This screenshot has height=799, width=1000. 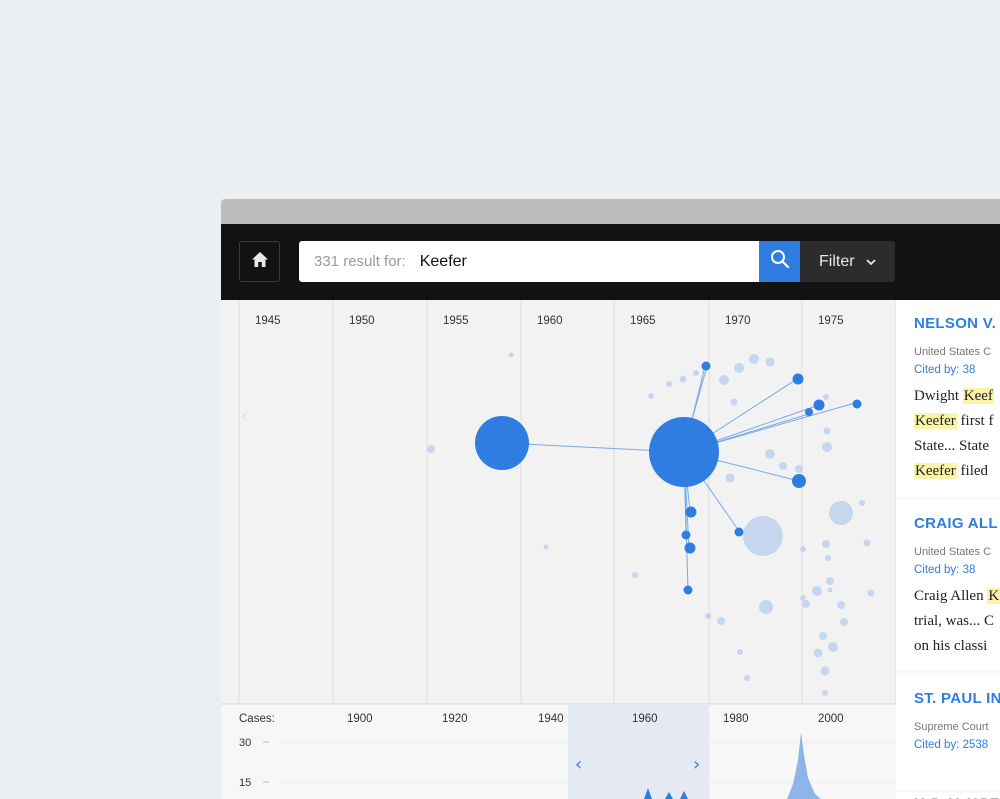 I want to click on timeline-year-label: 1950, so click(x=362, y=321).